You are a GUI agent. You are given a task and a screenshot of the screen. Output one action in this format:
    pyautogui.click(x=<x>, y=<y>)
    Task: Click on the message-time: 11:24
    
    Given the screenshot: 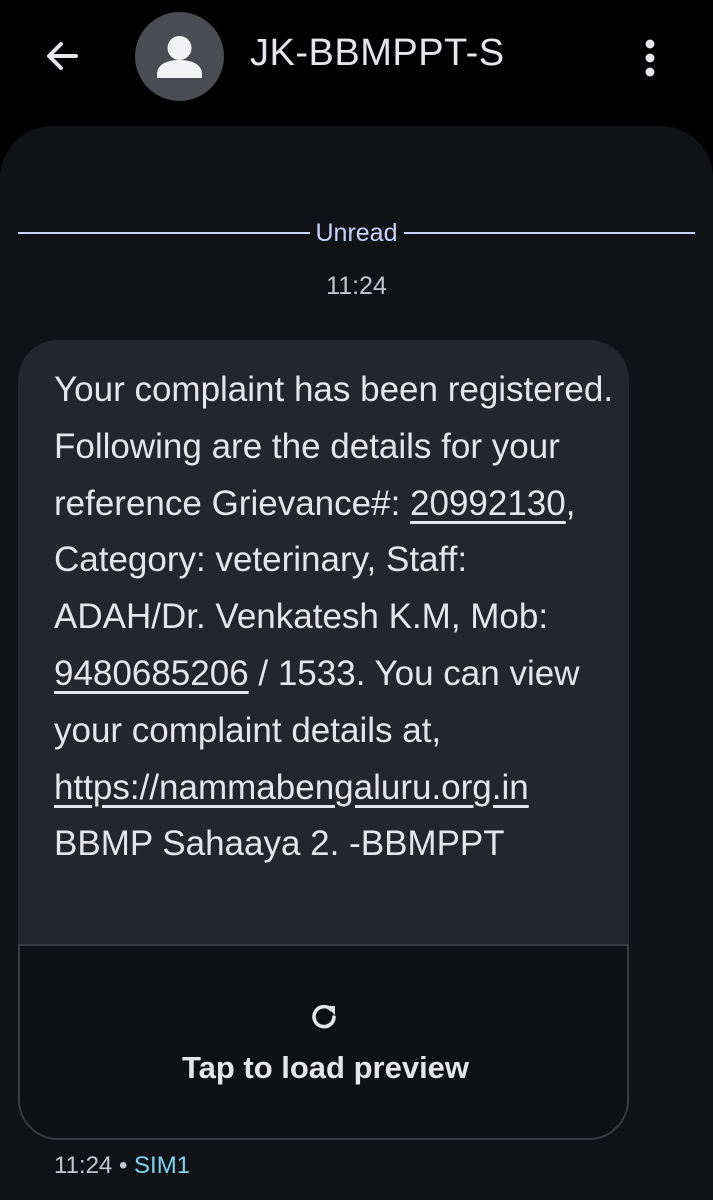 What is the action you would take?
    pyautogui.click(x=83, y=1165)
    